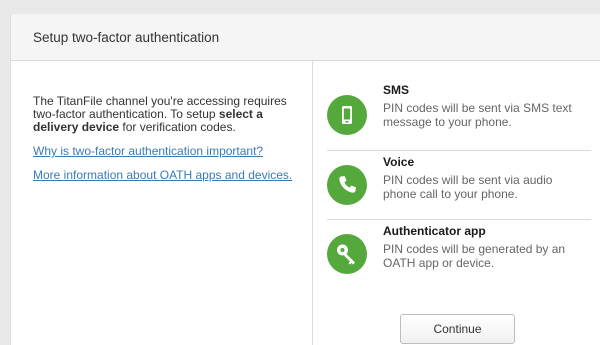  I want to click on intro-text-end: for verification codes., so click(177, 127).